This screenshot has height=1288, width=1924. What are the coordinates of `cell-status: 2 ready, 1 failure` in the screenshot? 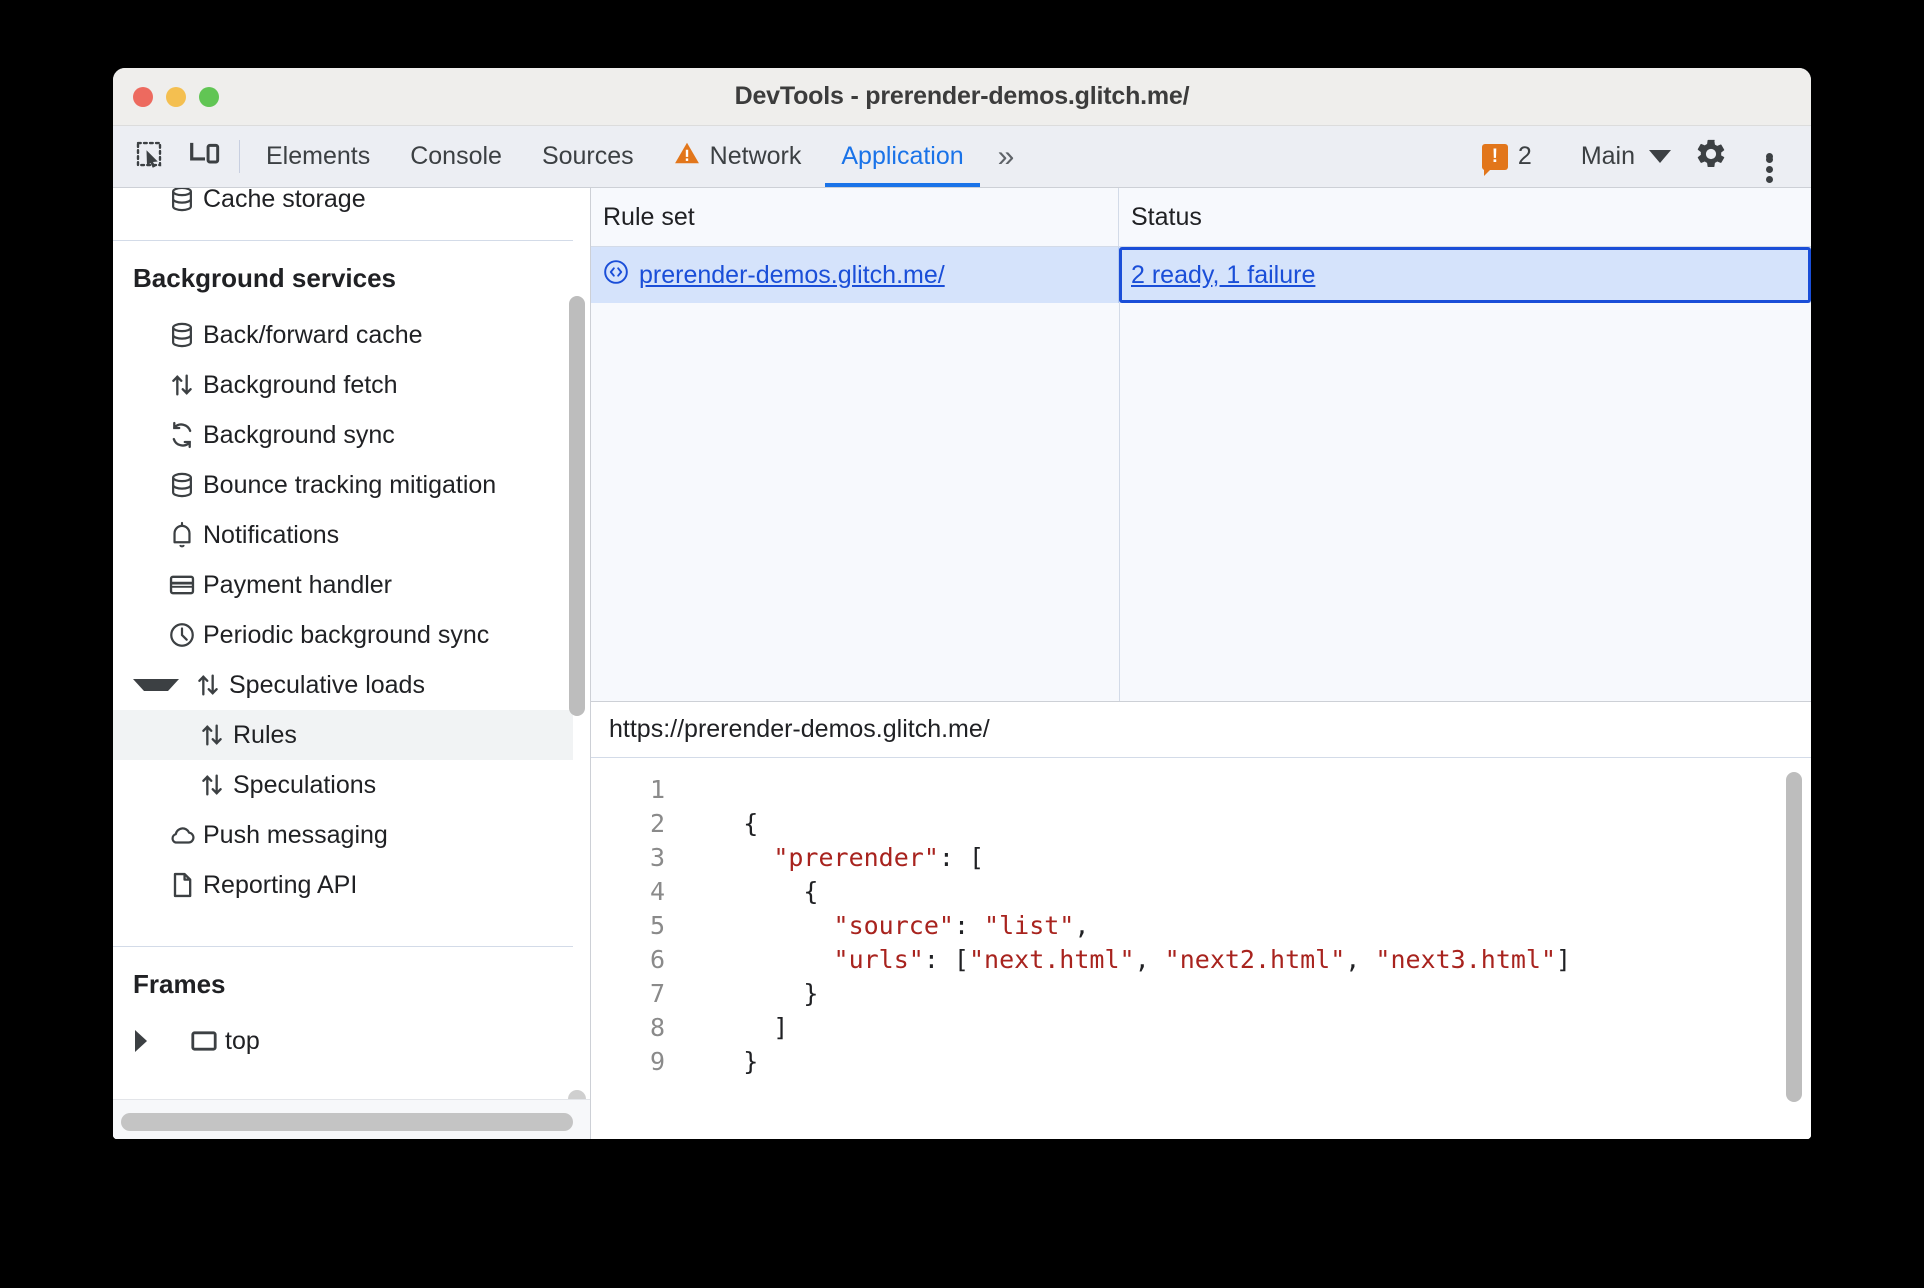 It's located at (1465, 275).